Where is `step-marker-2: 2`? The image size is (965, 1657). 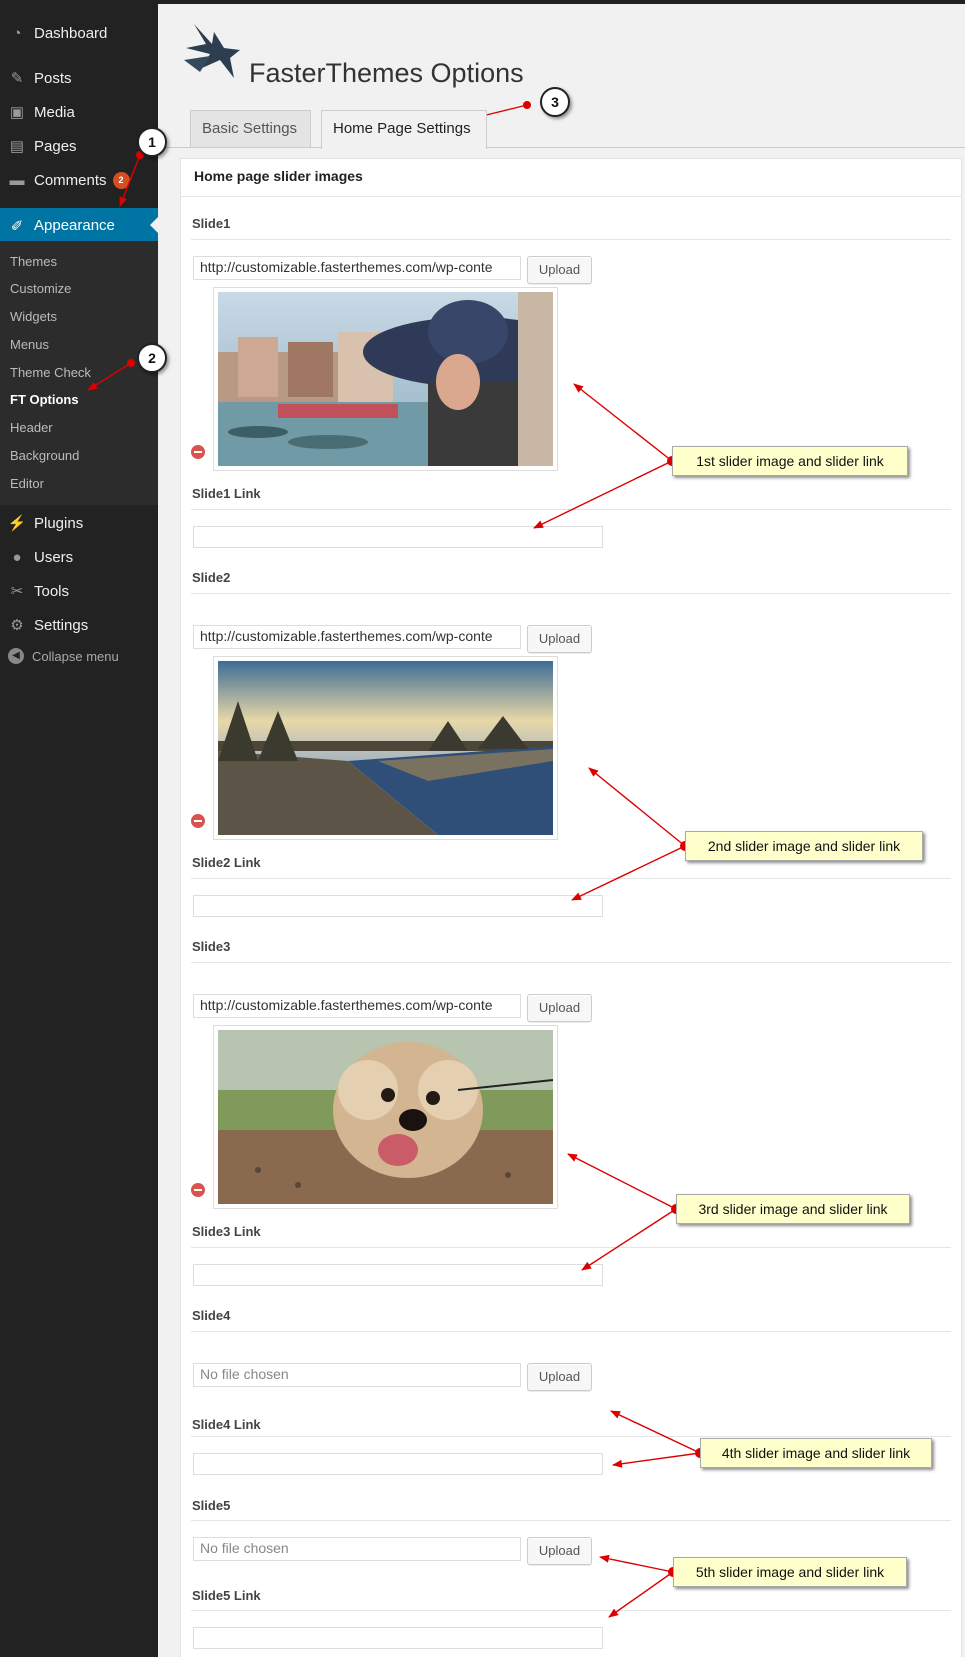 step-marker-2: 2 is located at coordinates (152, 358).